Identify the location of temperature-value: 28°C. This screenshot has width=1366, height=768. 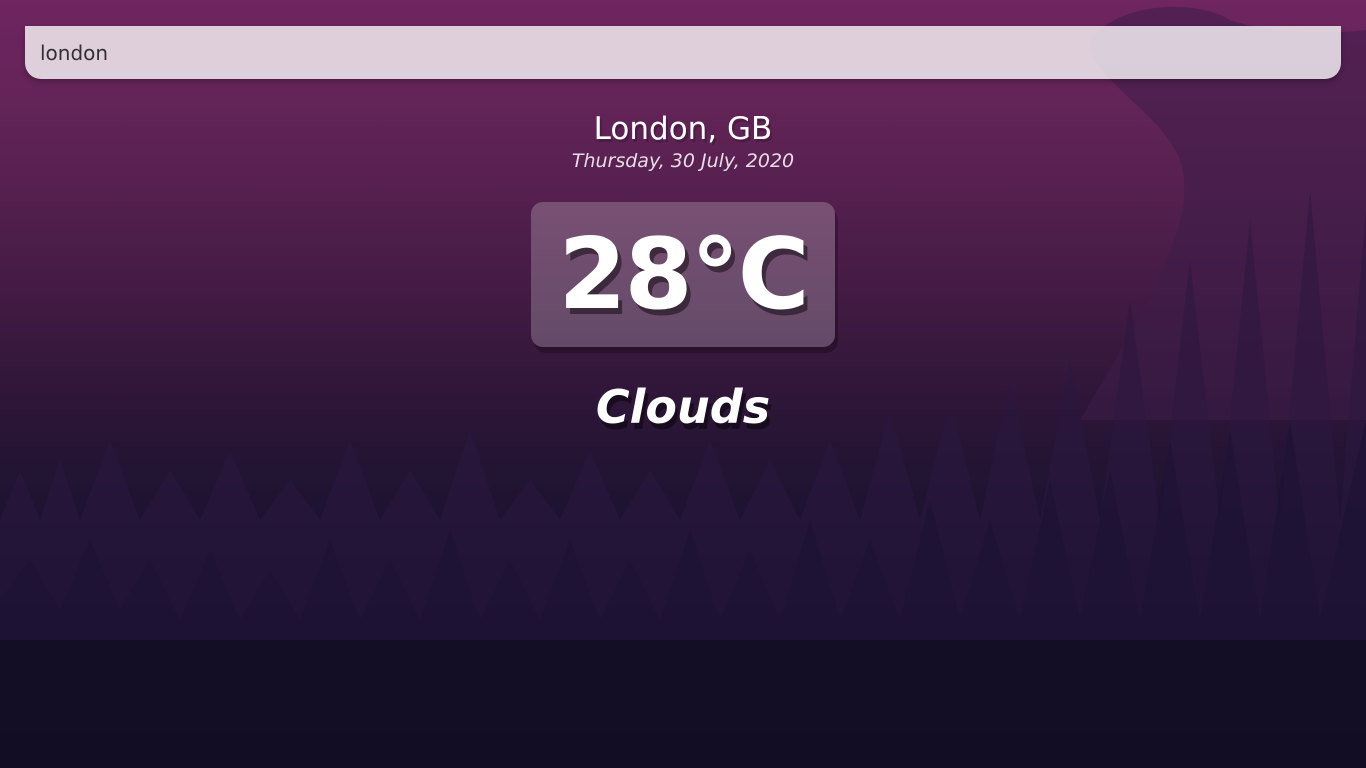
(683, 274).